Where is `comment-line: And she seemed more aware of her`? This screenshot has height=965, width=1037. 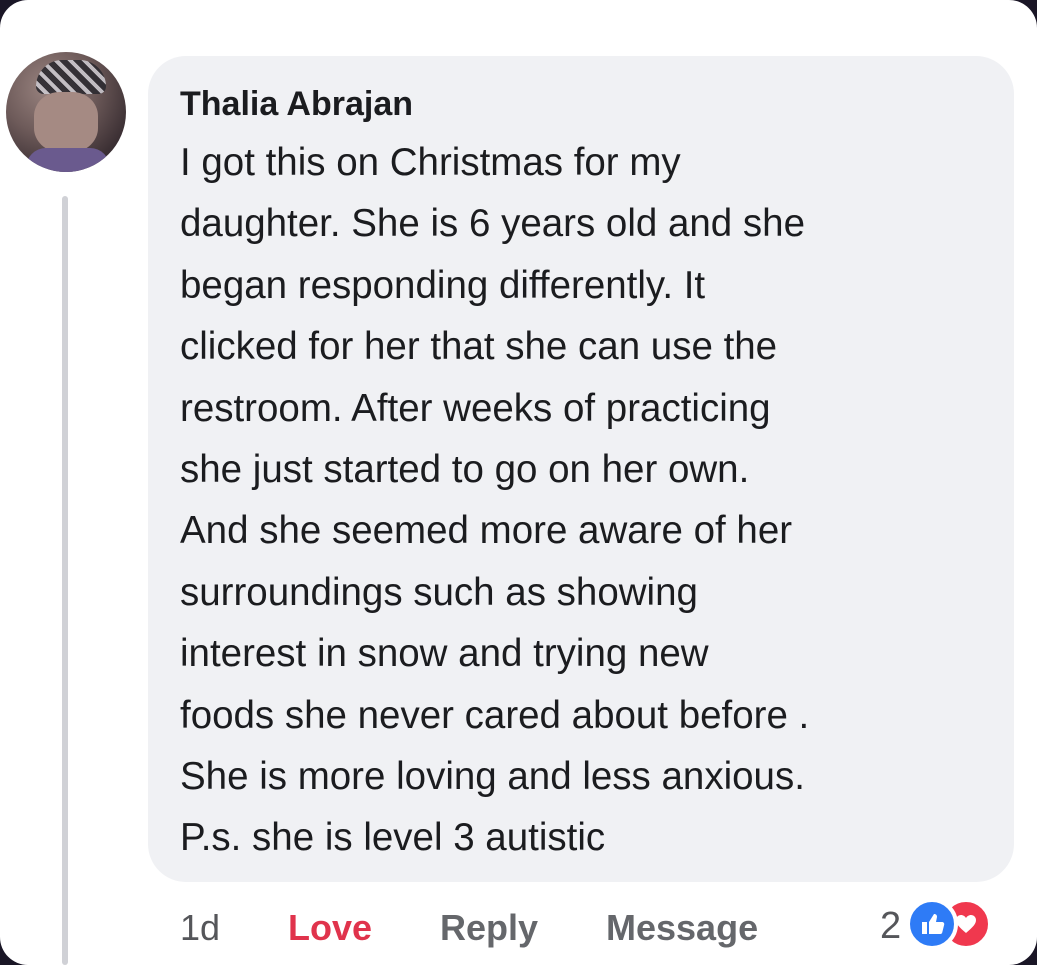 comment-line: And she seemed more aware of her is located at coordinates (486, 531).